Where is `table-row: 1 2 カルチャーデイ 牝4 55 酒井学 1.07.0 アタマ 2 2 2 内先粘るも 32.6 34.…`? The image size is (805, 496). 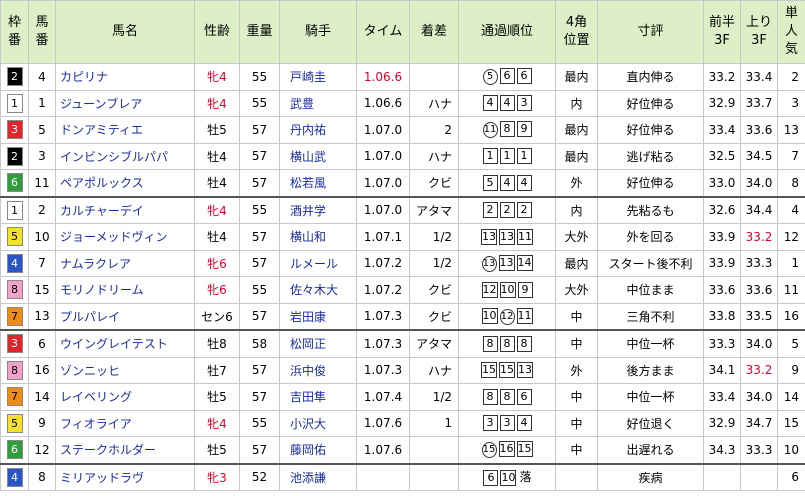 table-row: 1 2 カルチャーデイ 牝4 55 酒井学 1.07.0 アタマ 2 2 2 内先粘るも 32.6 34.… is located at coordinates (402, 210).